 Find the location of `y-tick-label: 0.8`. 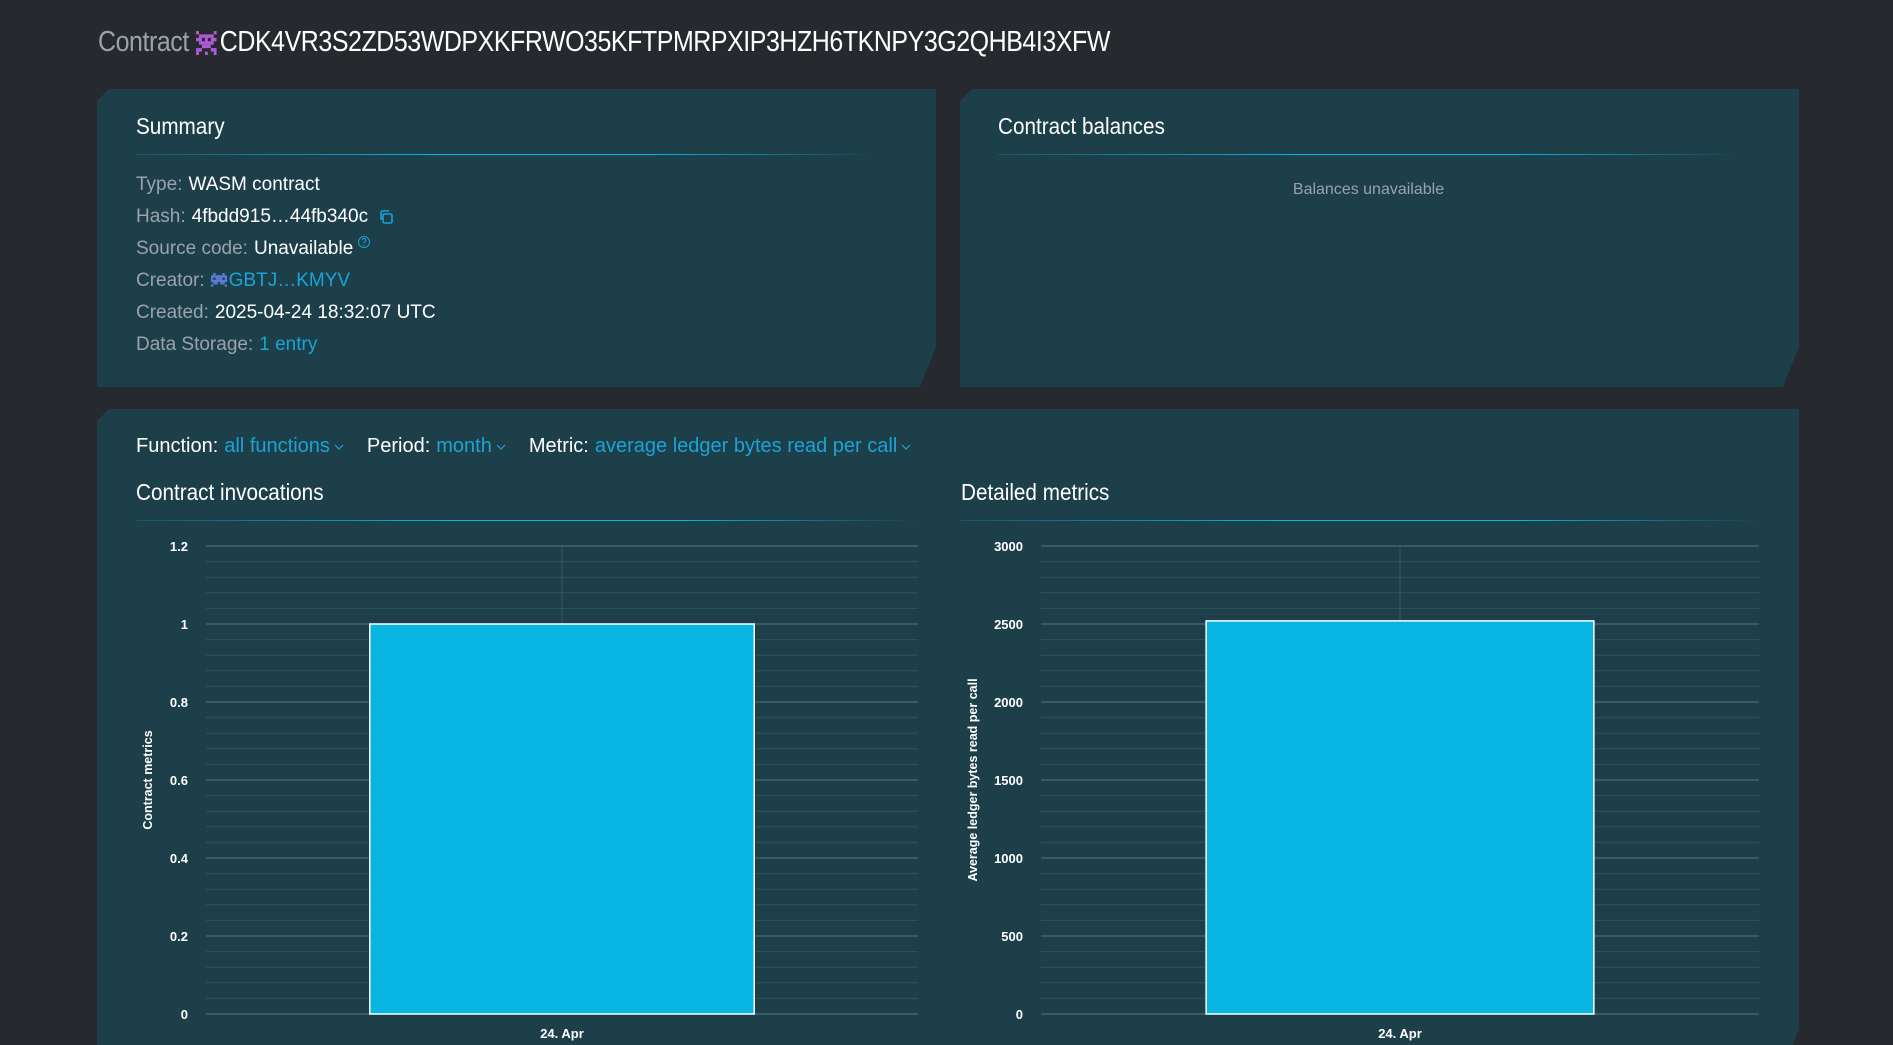

y-tick-label: 0.8 is located at coordinates (179, 702).